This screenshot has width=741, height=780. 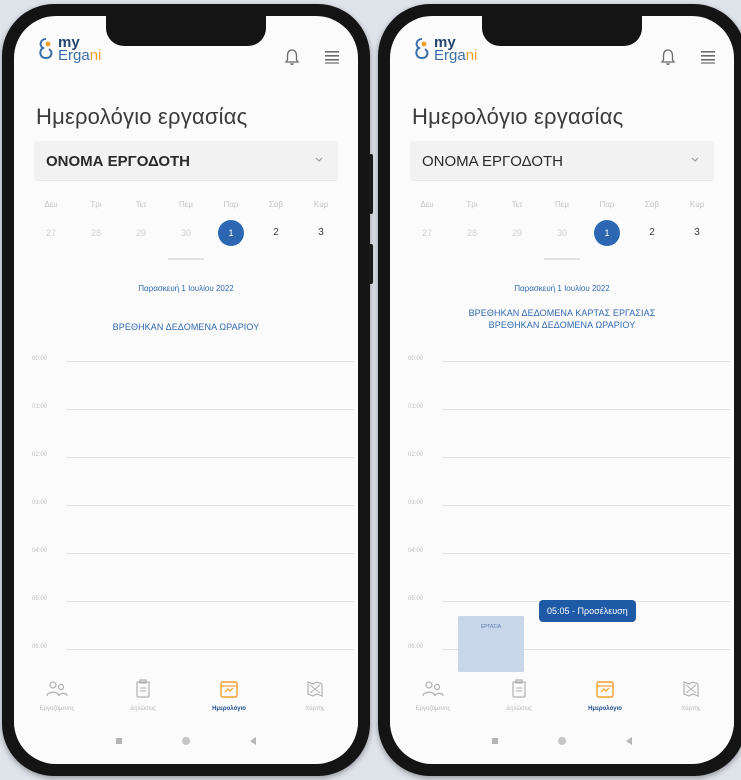 What do you see at coordinates (562, 31) in the screenshot?
I see `notch` at bounding box center [562, 31].